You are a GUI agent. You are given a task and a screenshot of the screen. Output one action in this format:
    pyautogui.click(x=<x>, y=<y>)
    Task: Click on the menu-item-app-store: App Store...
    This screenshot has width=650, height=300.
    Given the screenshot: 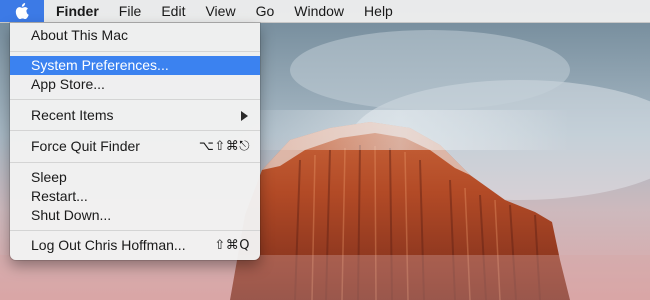 What is the action you would take?
    pyautogui.click(x=135, y=84)
    